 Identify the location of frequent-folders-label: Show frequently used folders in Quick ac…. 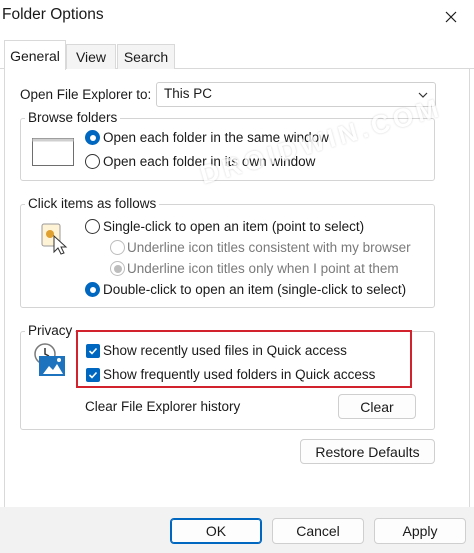
(239, 374).